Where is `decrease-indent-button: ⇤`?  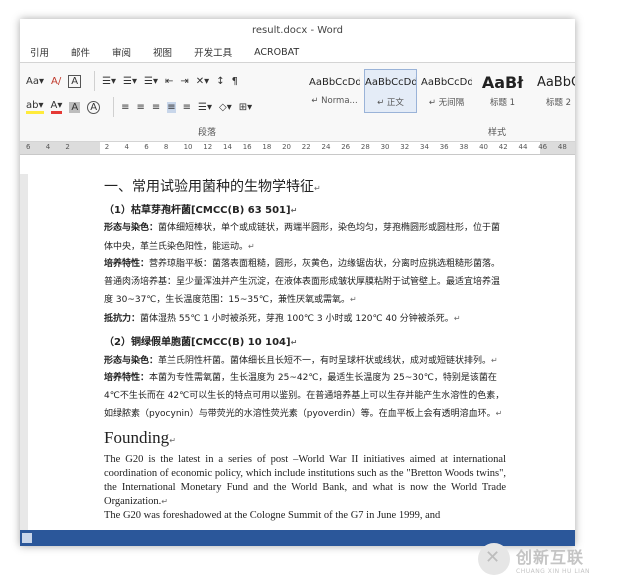
decrease-indent-button: ⇤ is located at coordinates (169, 81).